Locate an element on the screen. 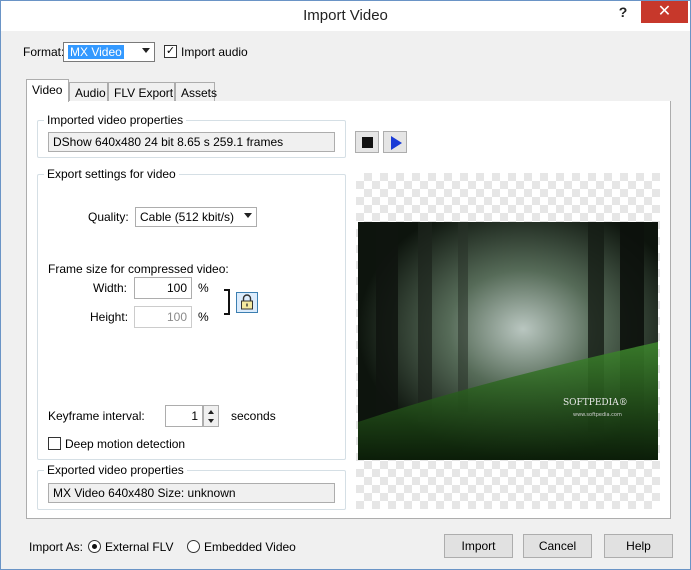 The image size is (691, 570). tab-audio: Audio is located at coordinates (88, 92).